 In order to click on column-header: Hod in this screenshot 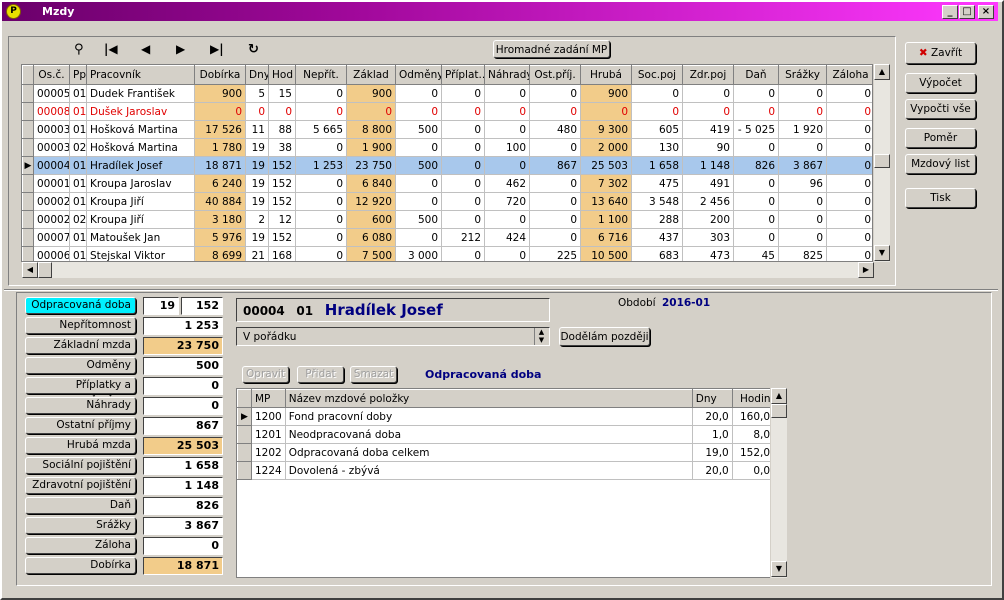, I will do `click(282, 75)`.